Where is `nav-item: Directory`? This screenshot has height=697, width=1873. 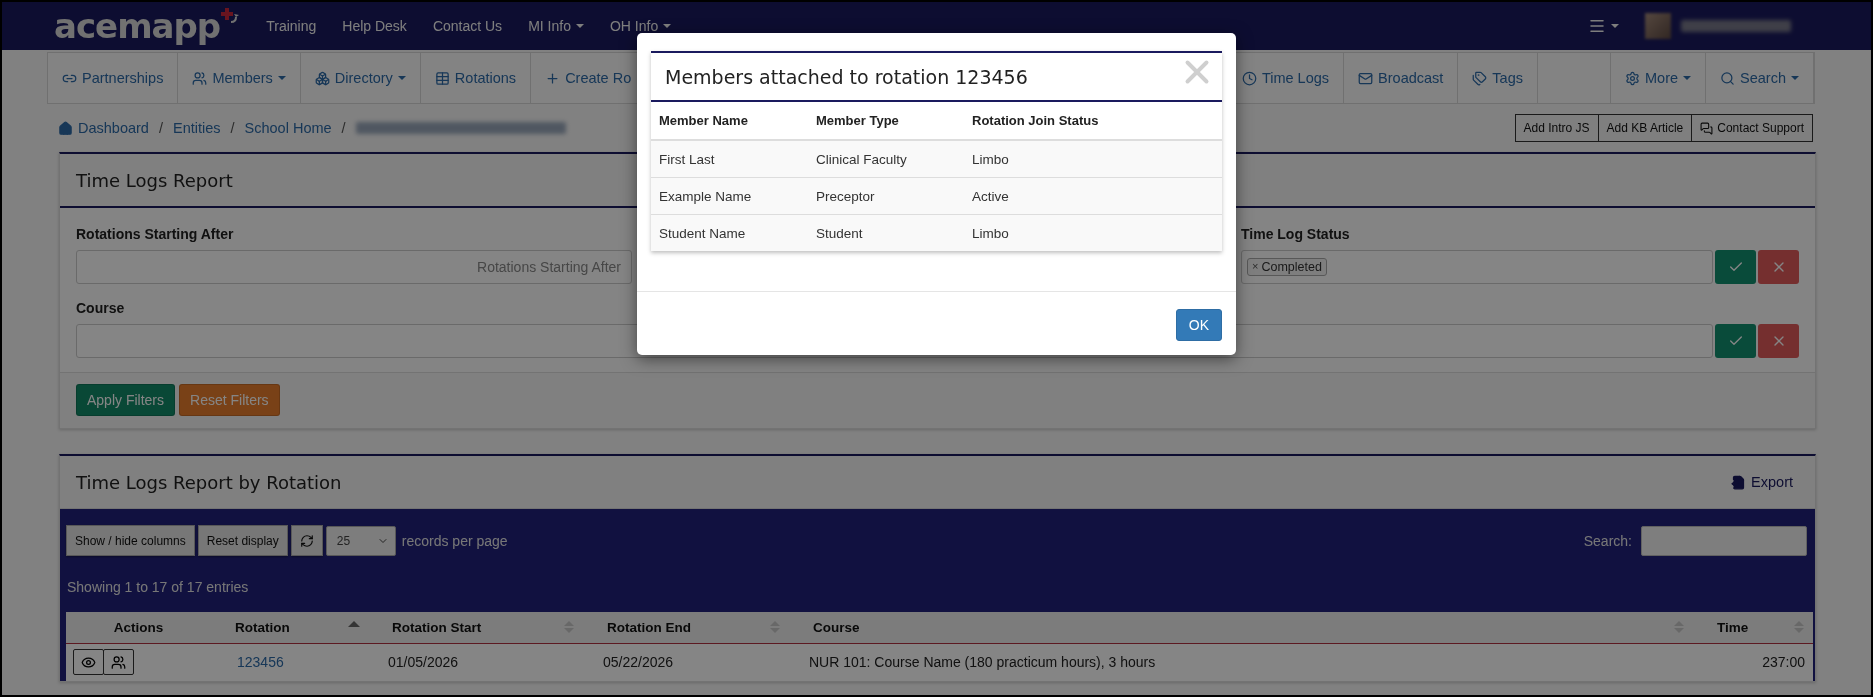 nav-item: Directory is located at coordinates (360, 78).